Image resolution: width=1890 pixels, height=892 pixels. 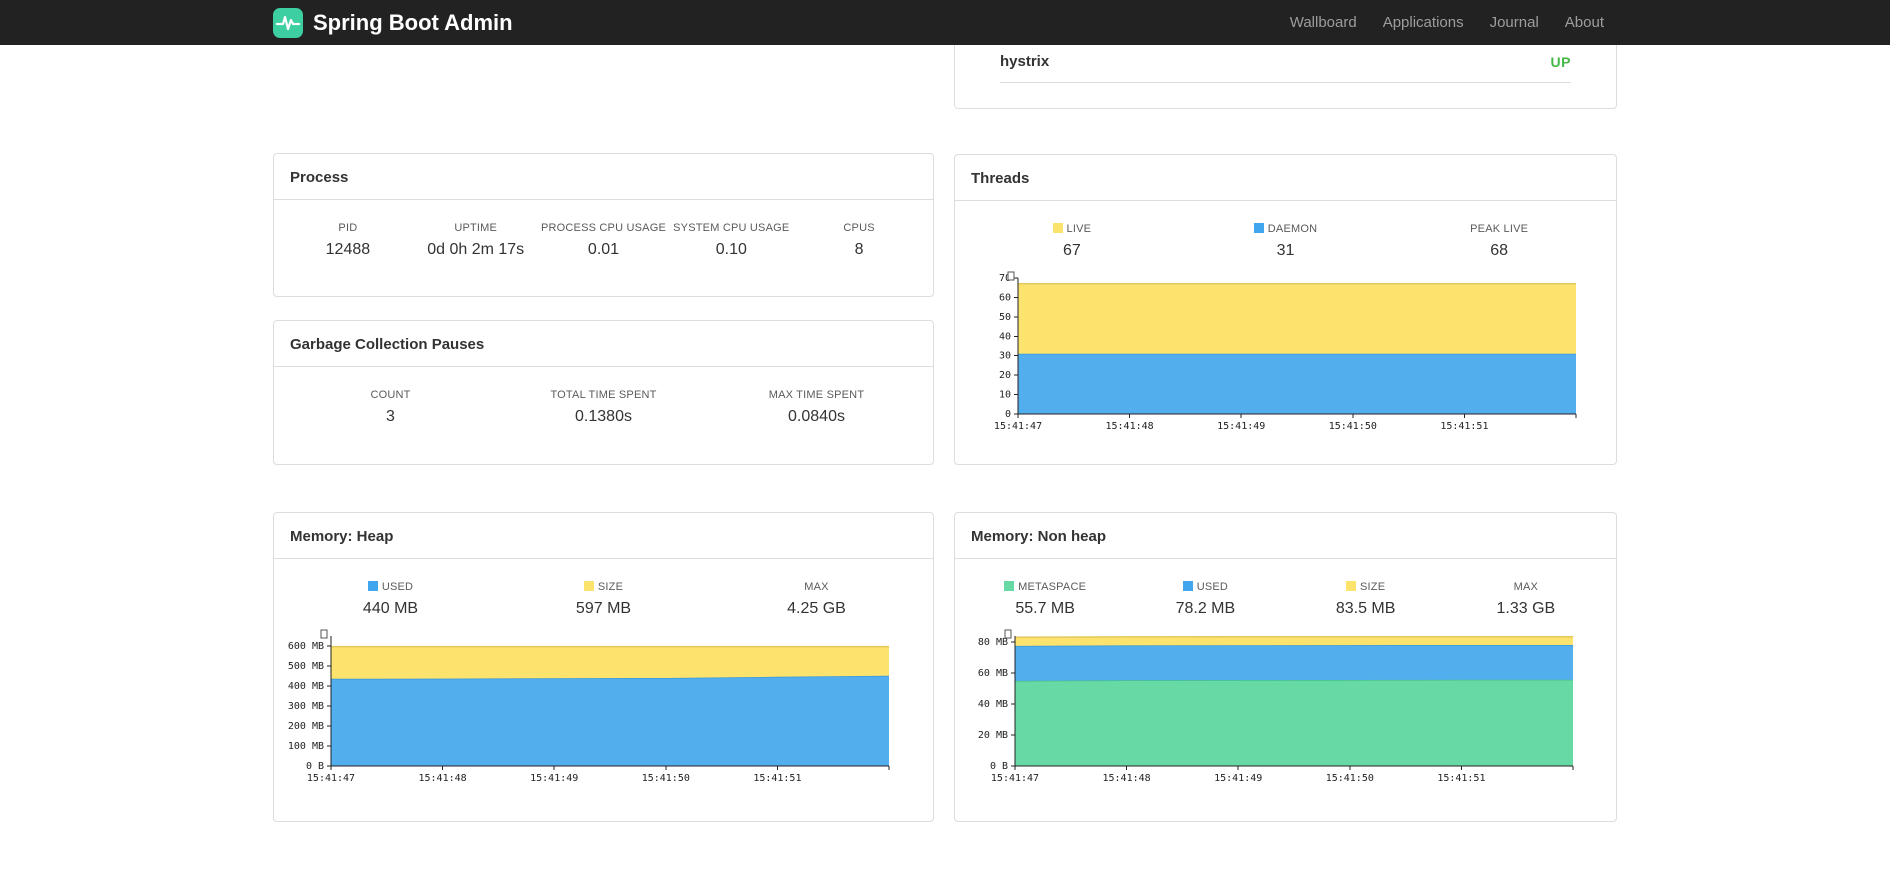 What do you see at coordinates (476, 249) in the screenshot?
I see `stat-value: 0d 0h 2m 17s` at bounding box center [476, 249].